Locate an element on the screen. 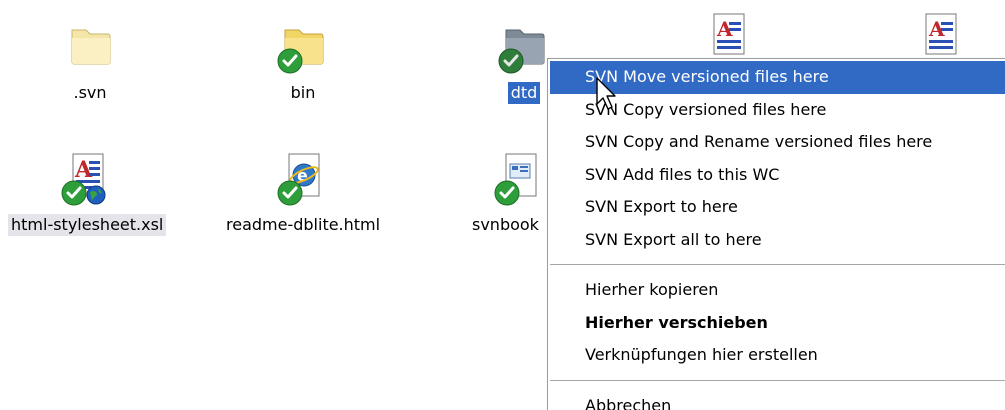  file-readme-html: e readme-dblite.html is located at coordinates (303, 193).